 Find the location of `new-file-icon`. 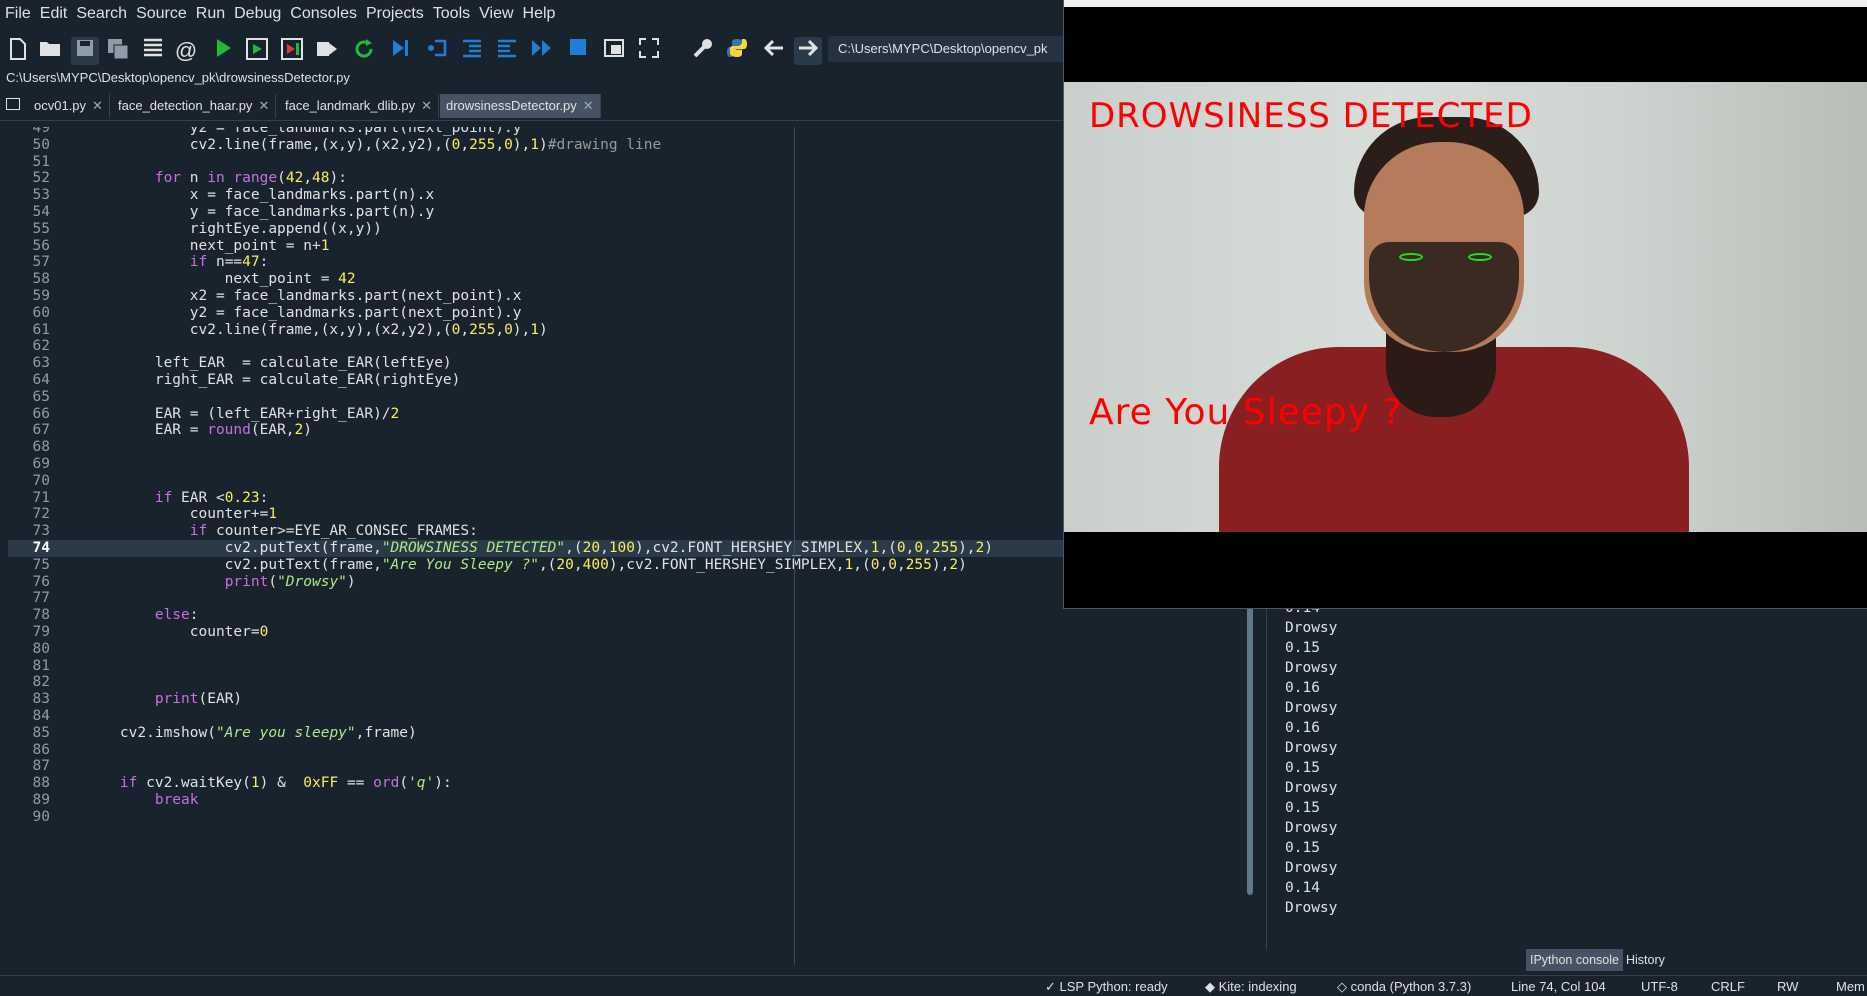

new-file-icon is located at coordinates (18, 51).